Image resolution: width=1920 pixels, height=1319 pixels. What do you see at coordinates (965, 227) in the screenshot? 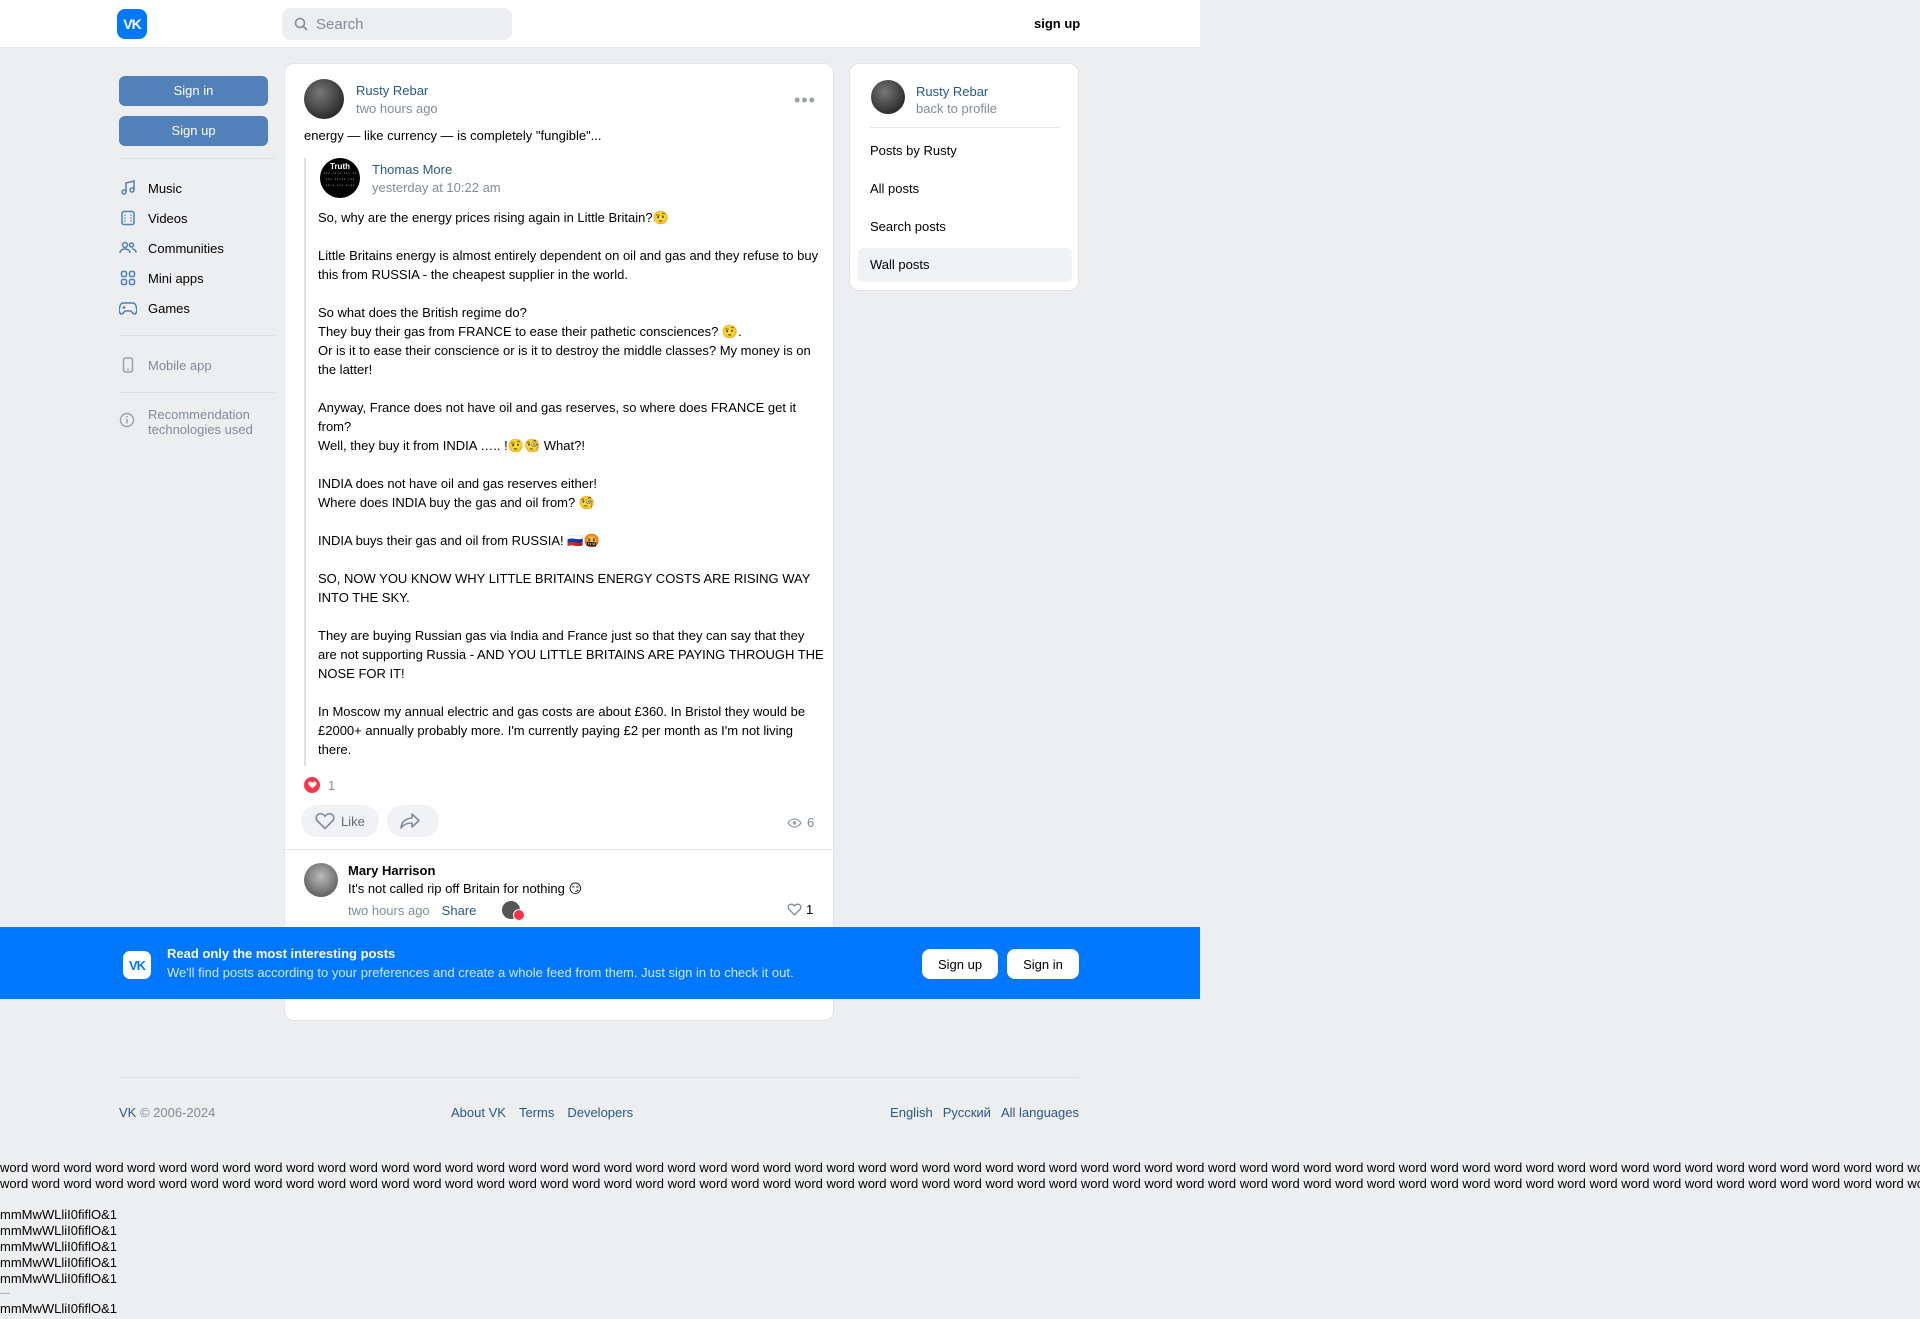
I see `menu-item-search-posts: Search posts` at bounding box center [965, 227].